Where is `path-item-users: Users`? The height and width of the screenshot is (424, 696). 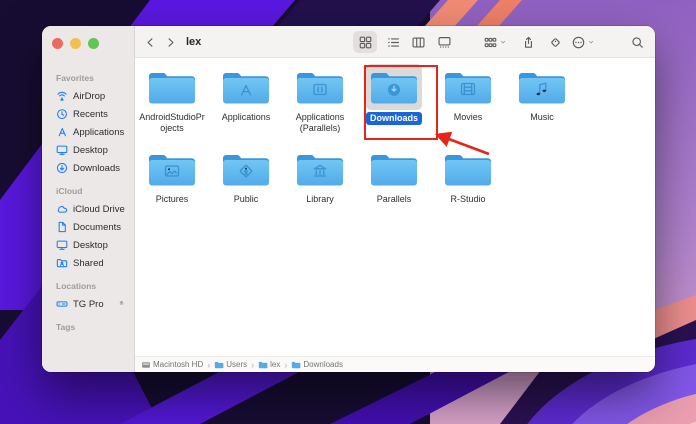
path-item-users: Users is located at coordinates (230, 365).